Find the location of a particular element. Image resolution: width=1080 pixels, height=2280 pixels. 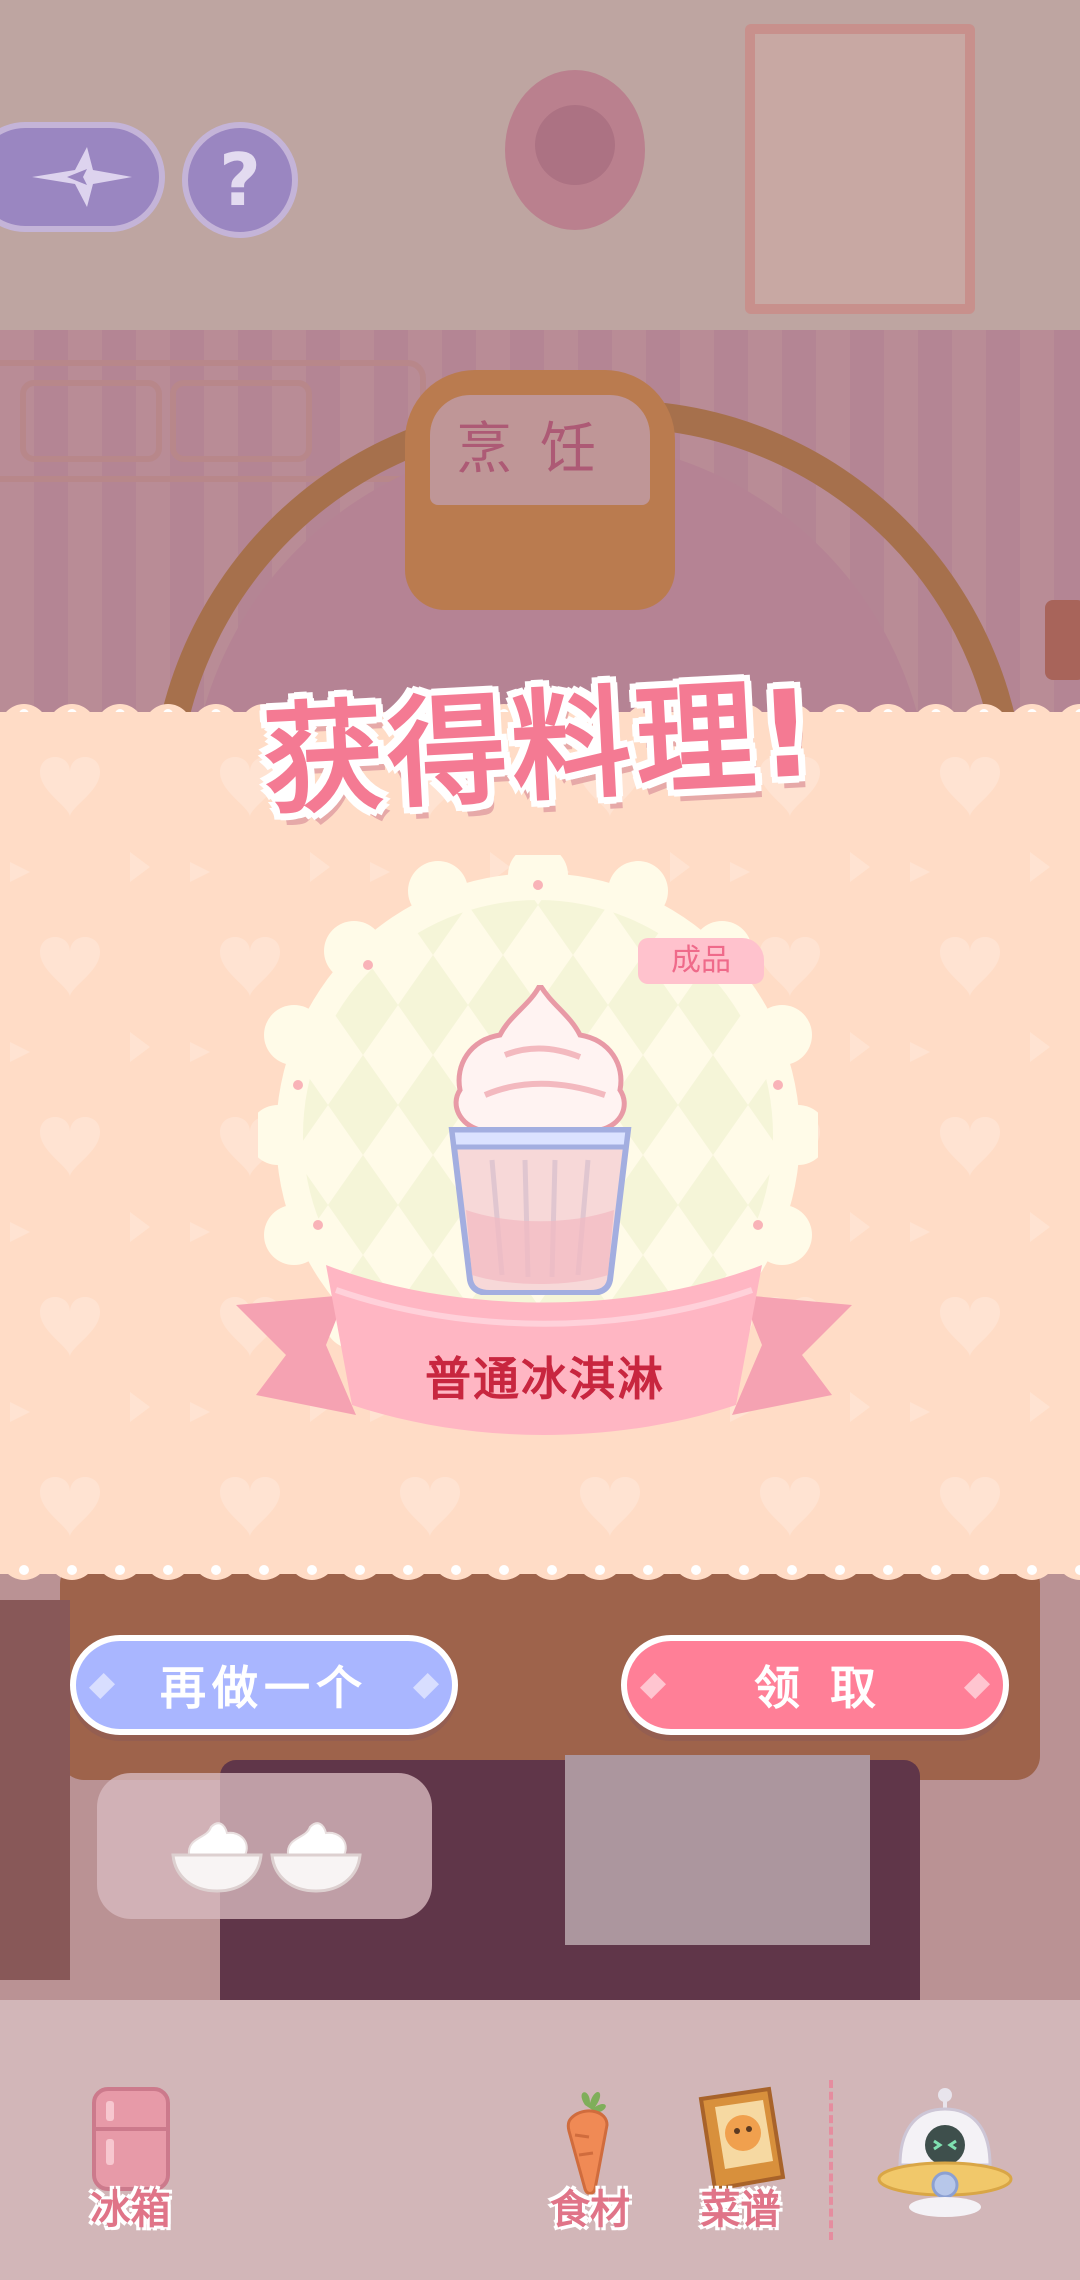

help-button: ? is located at coordinates (240, 180).